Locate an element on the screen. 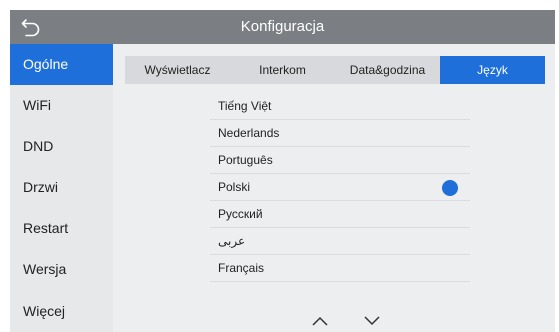 This screenshot has height=332, width=559. language-label: Русский is located at coordinates (240, 214).